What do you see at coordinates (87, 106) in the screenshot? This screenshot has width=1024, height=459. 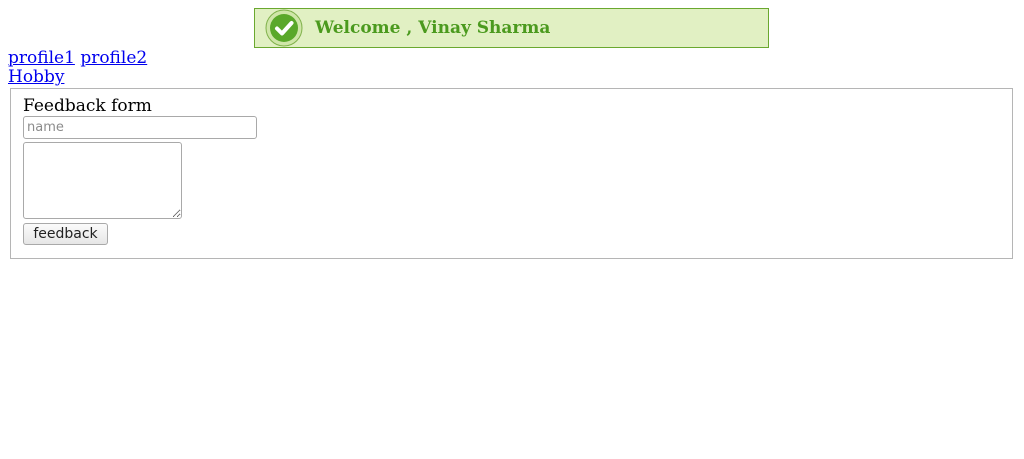 I see `feedback-form-title: Feedback form` at bounding box center [87, 106].